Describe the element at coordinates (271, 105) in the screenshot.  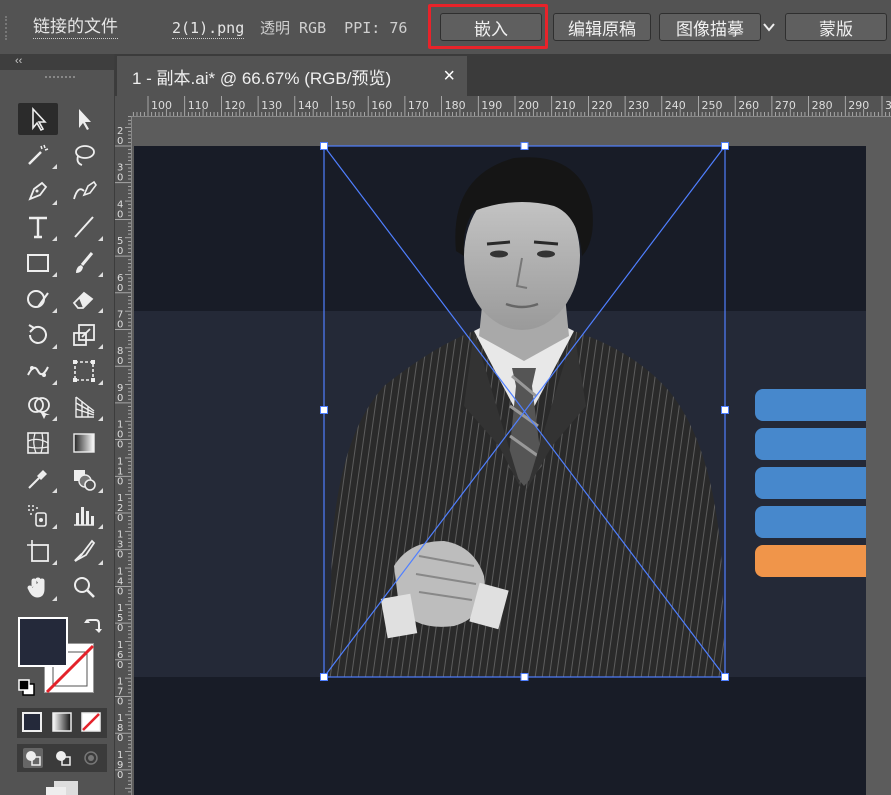
I see `ruler-label: 130` at that location.